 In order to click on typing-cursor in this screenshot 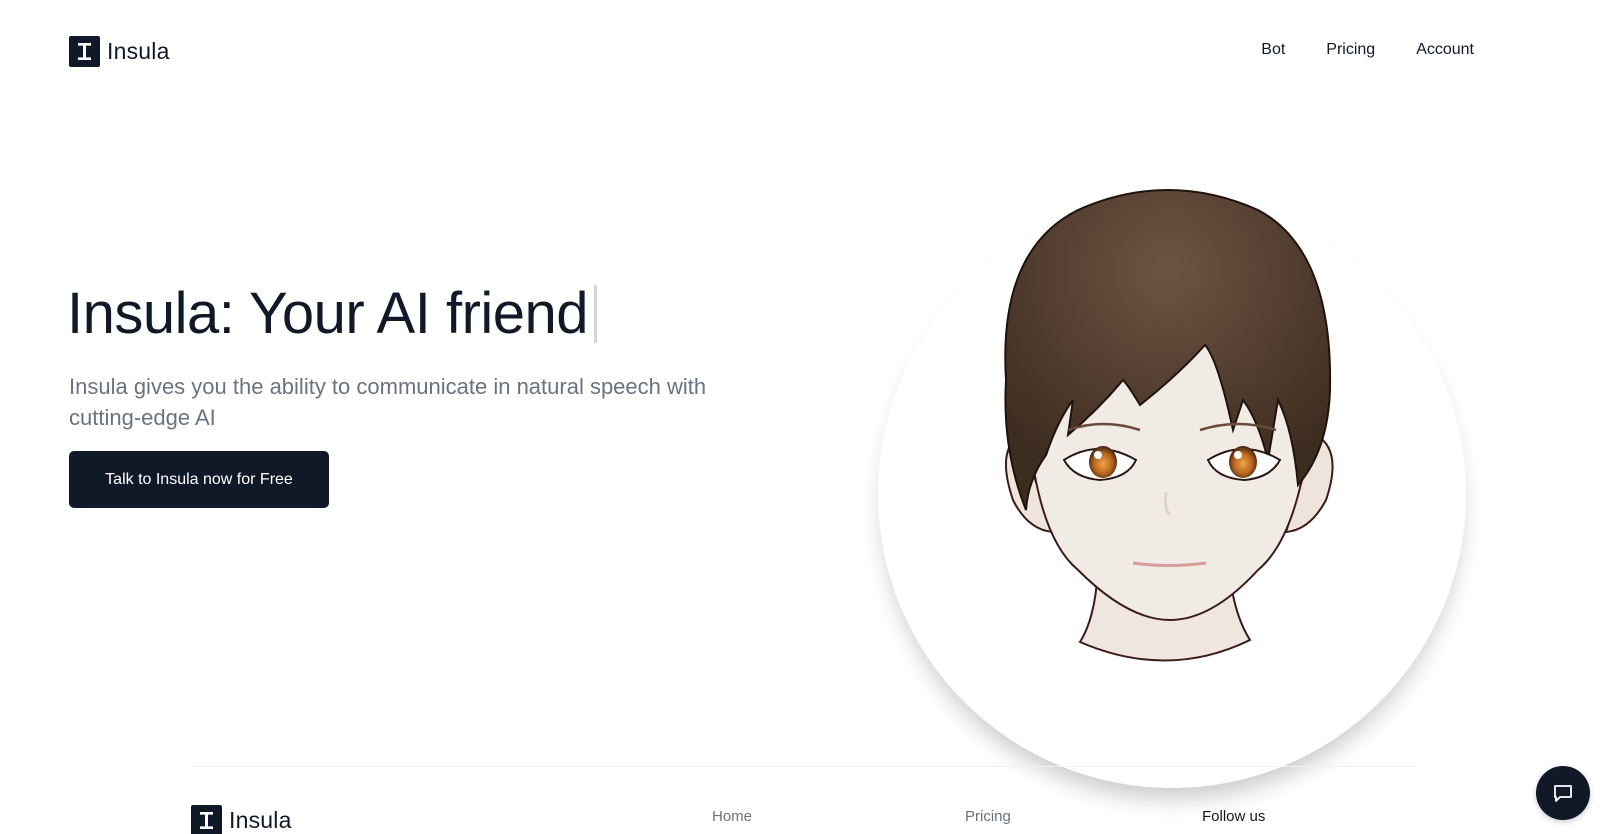, I will do `click(596, 313)`.